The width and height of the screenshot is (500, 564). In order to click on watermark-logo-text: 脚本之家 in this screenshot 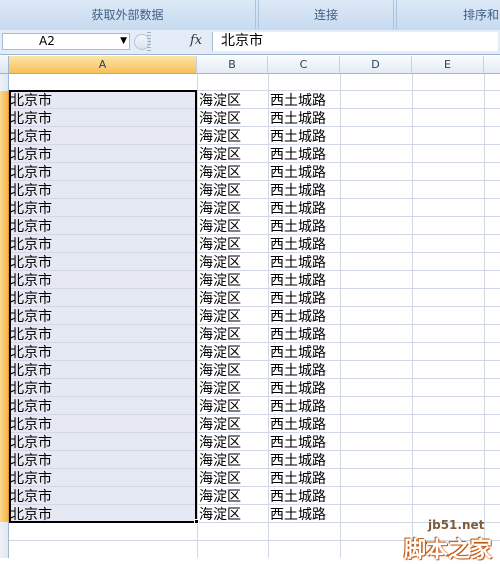, I will do `click(448, 550)`.